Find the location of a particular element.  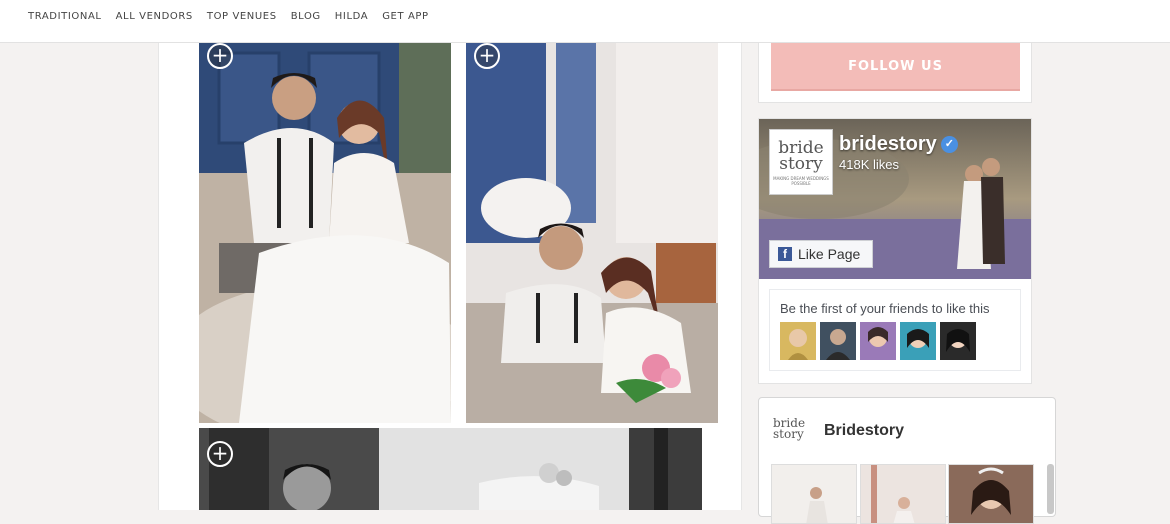

bridestory-widget-title: Bridestory is located at coordinates (864, 431).